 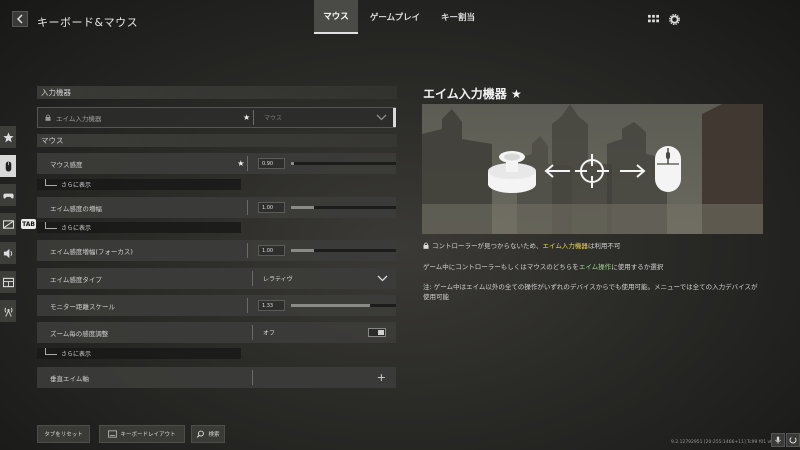 I want to click on setting-aim-input-device: エイム入力機器 ★ マウス, so click(x=216, y=117).